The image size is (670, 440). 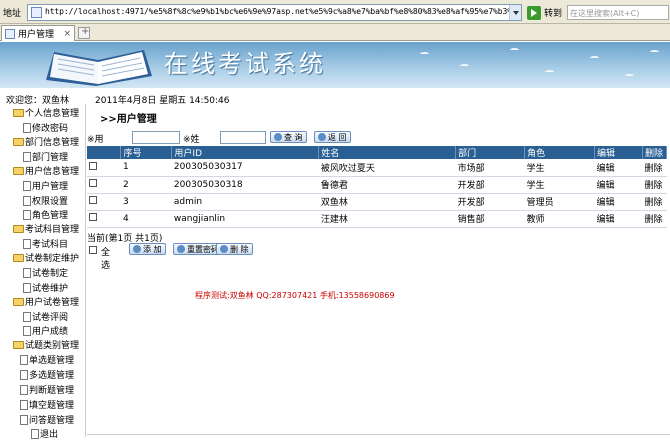 I want to click on sidebar-item-paper-review: 试卷评阅, so click(x=45, y=316).